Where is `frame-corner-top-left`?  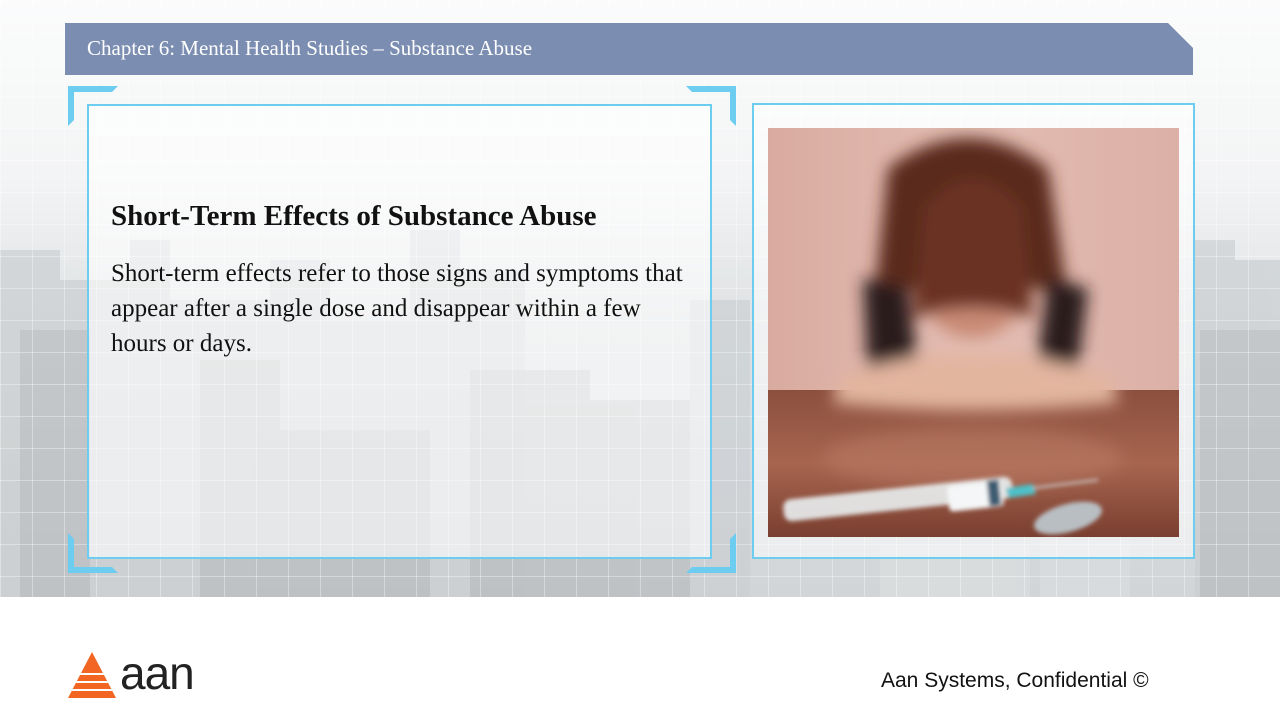 frame-corner-top-left is located at coordinates (93, 106).